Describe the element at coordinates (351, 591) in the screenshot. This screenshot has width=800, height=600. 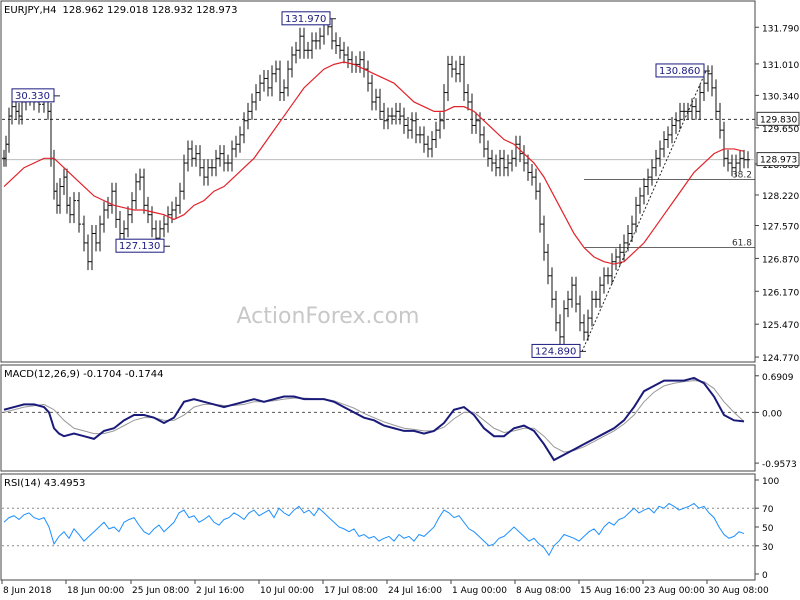
I see `x-tick-label: 17 Jul 08:00` at that location.